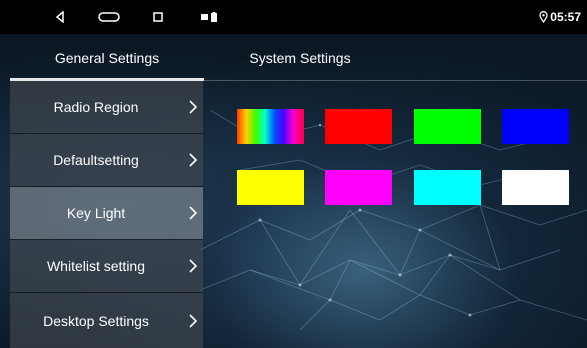  What do you see at coordinates (96, 160) in the screenshot?
I see `sidebar-item-label: Defaultsetting` at bounding box center [96, 160].